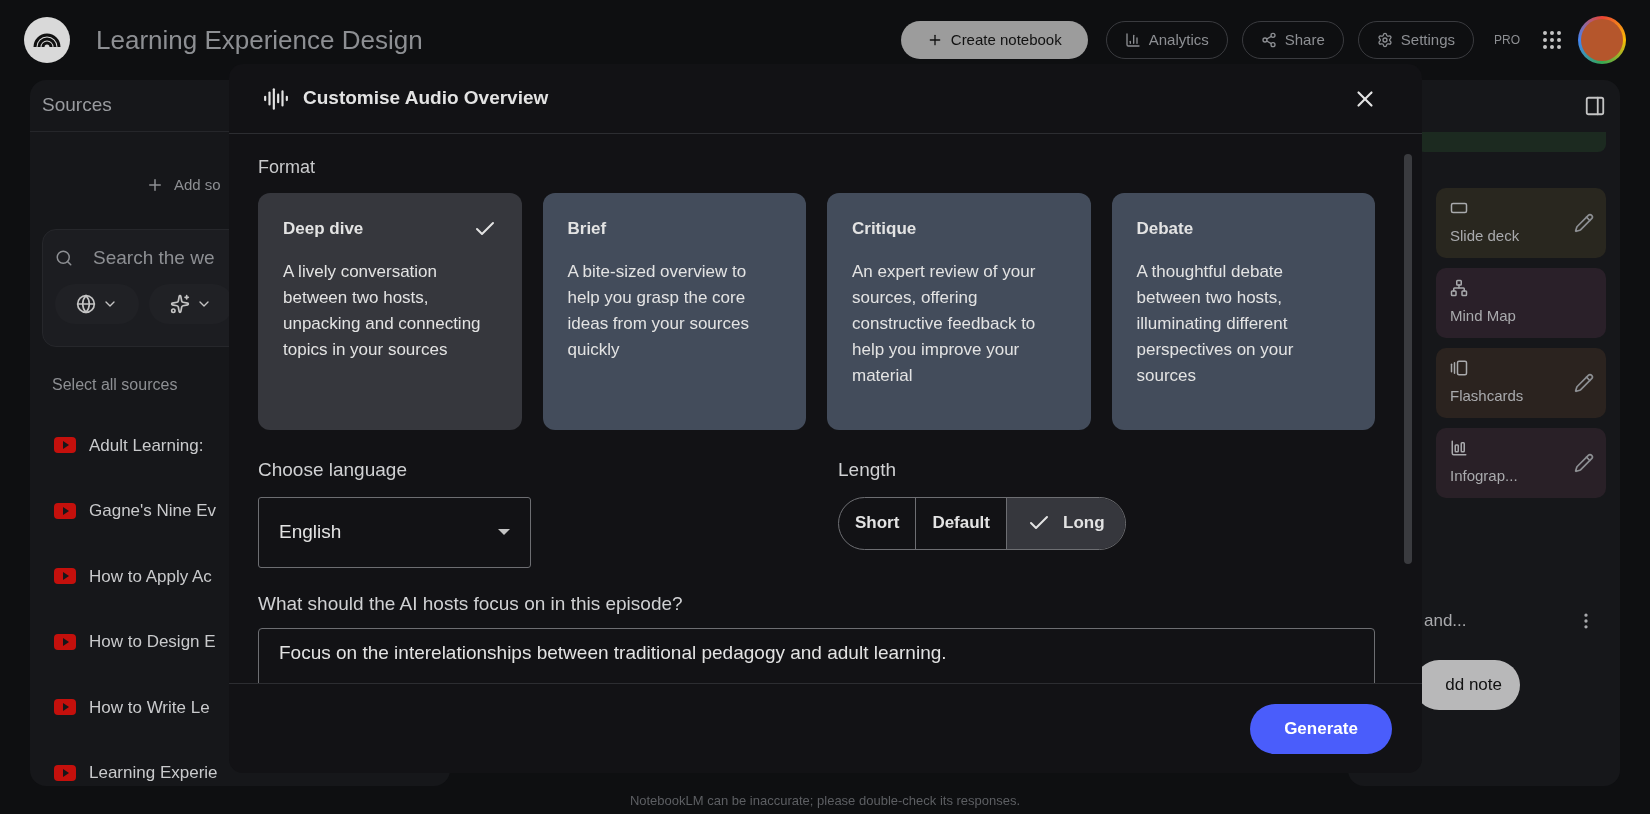 The width and height of the screenshot is (1650, 814). I want to click on format-title: Brief, so click(587, 229).